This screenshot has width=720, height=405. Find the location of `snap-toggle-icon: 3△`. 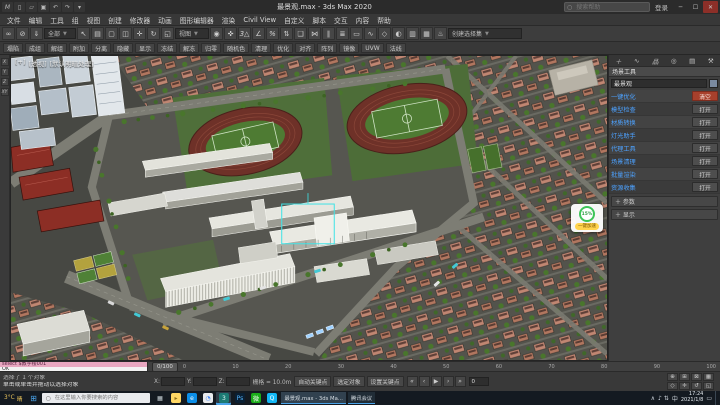

snap-toggle-icon: 3△ is located at coordinates (244, 33).